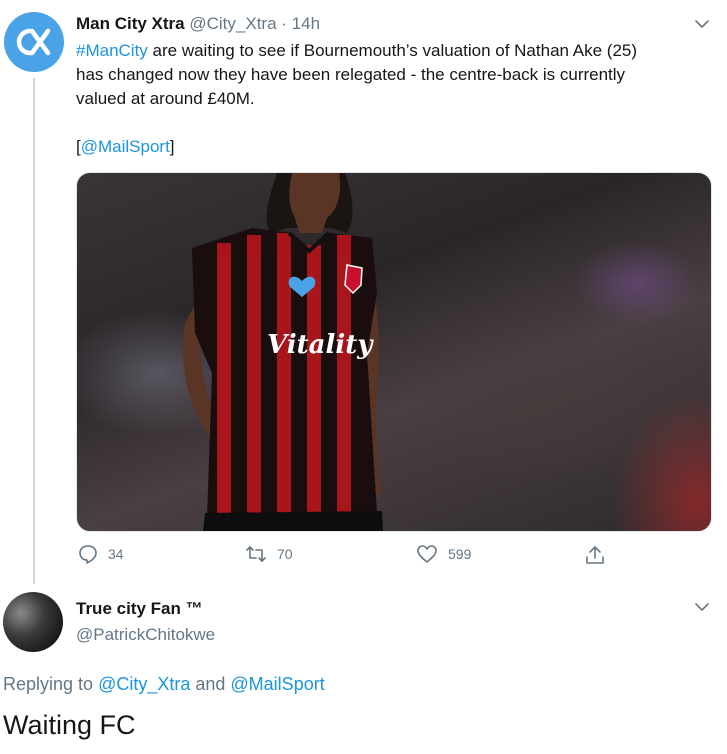 The width and height of the screenshot is (727, 754). What do you see at coordinates (69, 725) in the screenshot?
I see `reply-text: Waiting FC` at bounding box center [69, 725].